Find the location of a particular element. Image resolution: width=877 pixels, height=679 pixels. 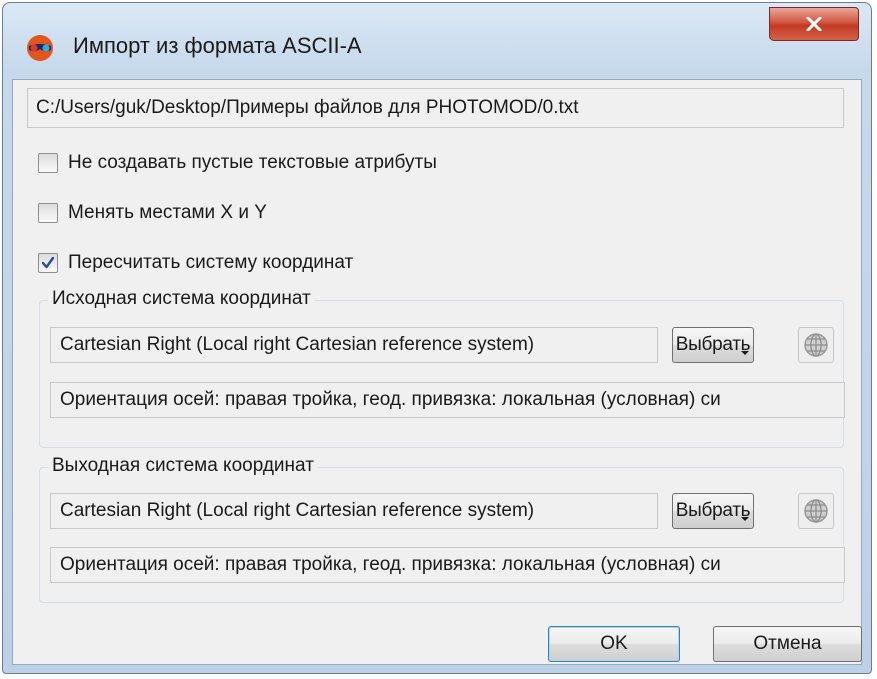

option-swap-x-y: Менять местами X и Y is located at coordinates (152, 213).